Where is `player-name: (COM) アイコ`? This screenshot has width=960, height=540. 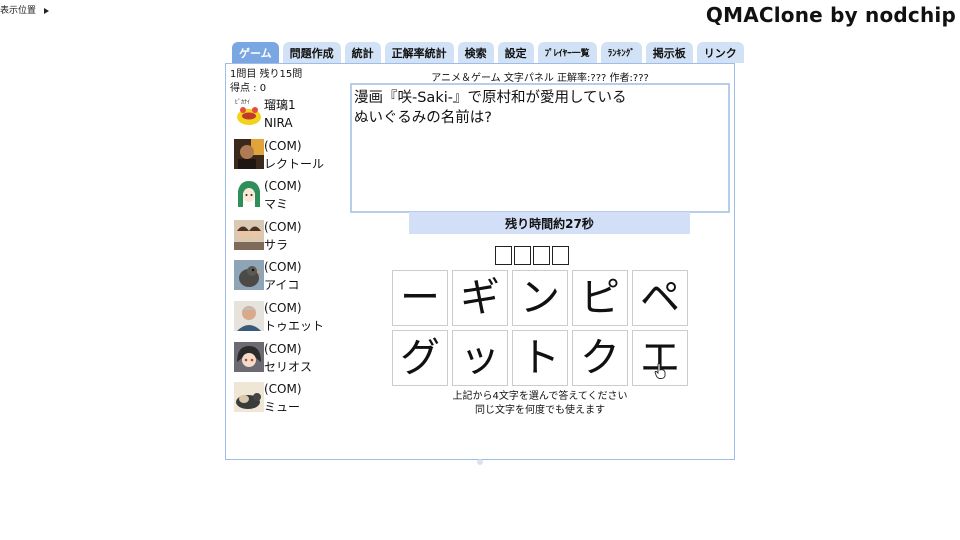
player-name: (COM) アイコ is located at coordinates (283, 276).